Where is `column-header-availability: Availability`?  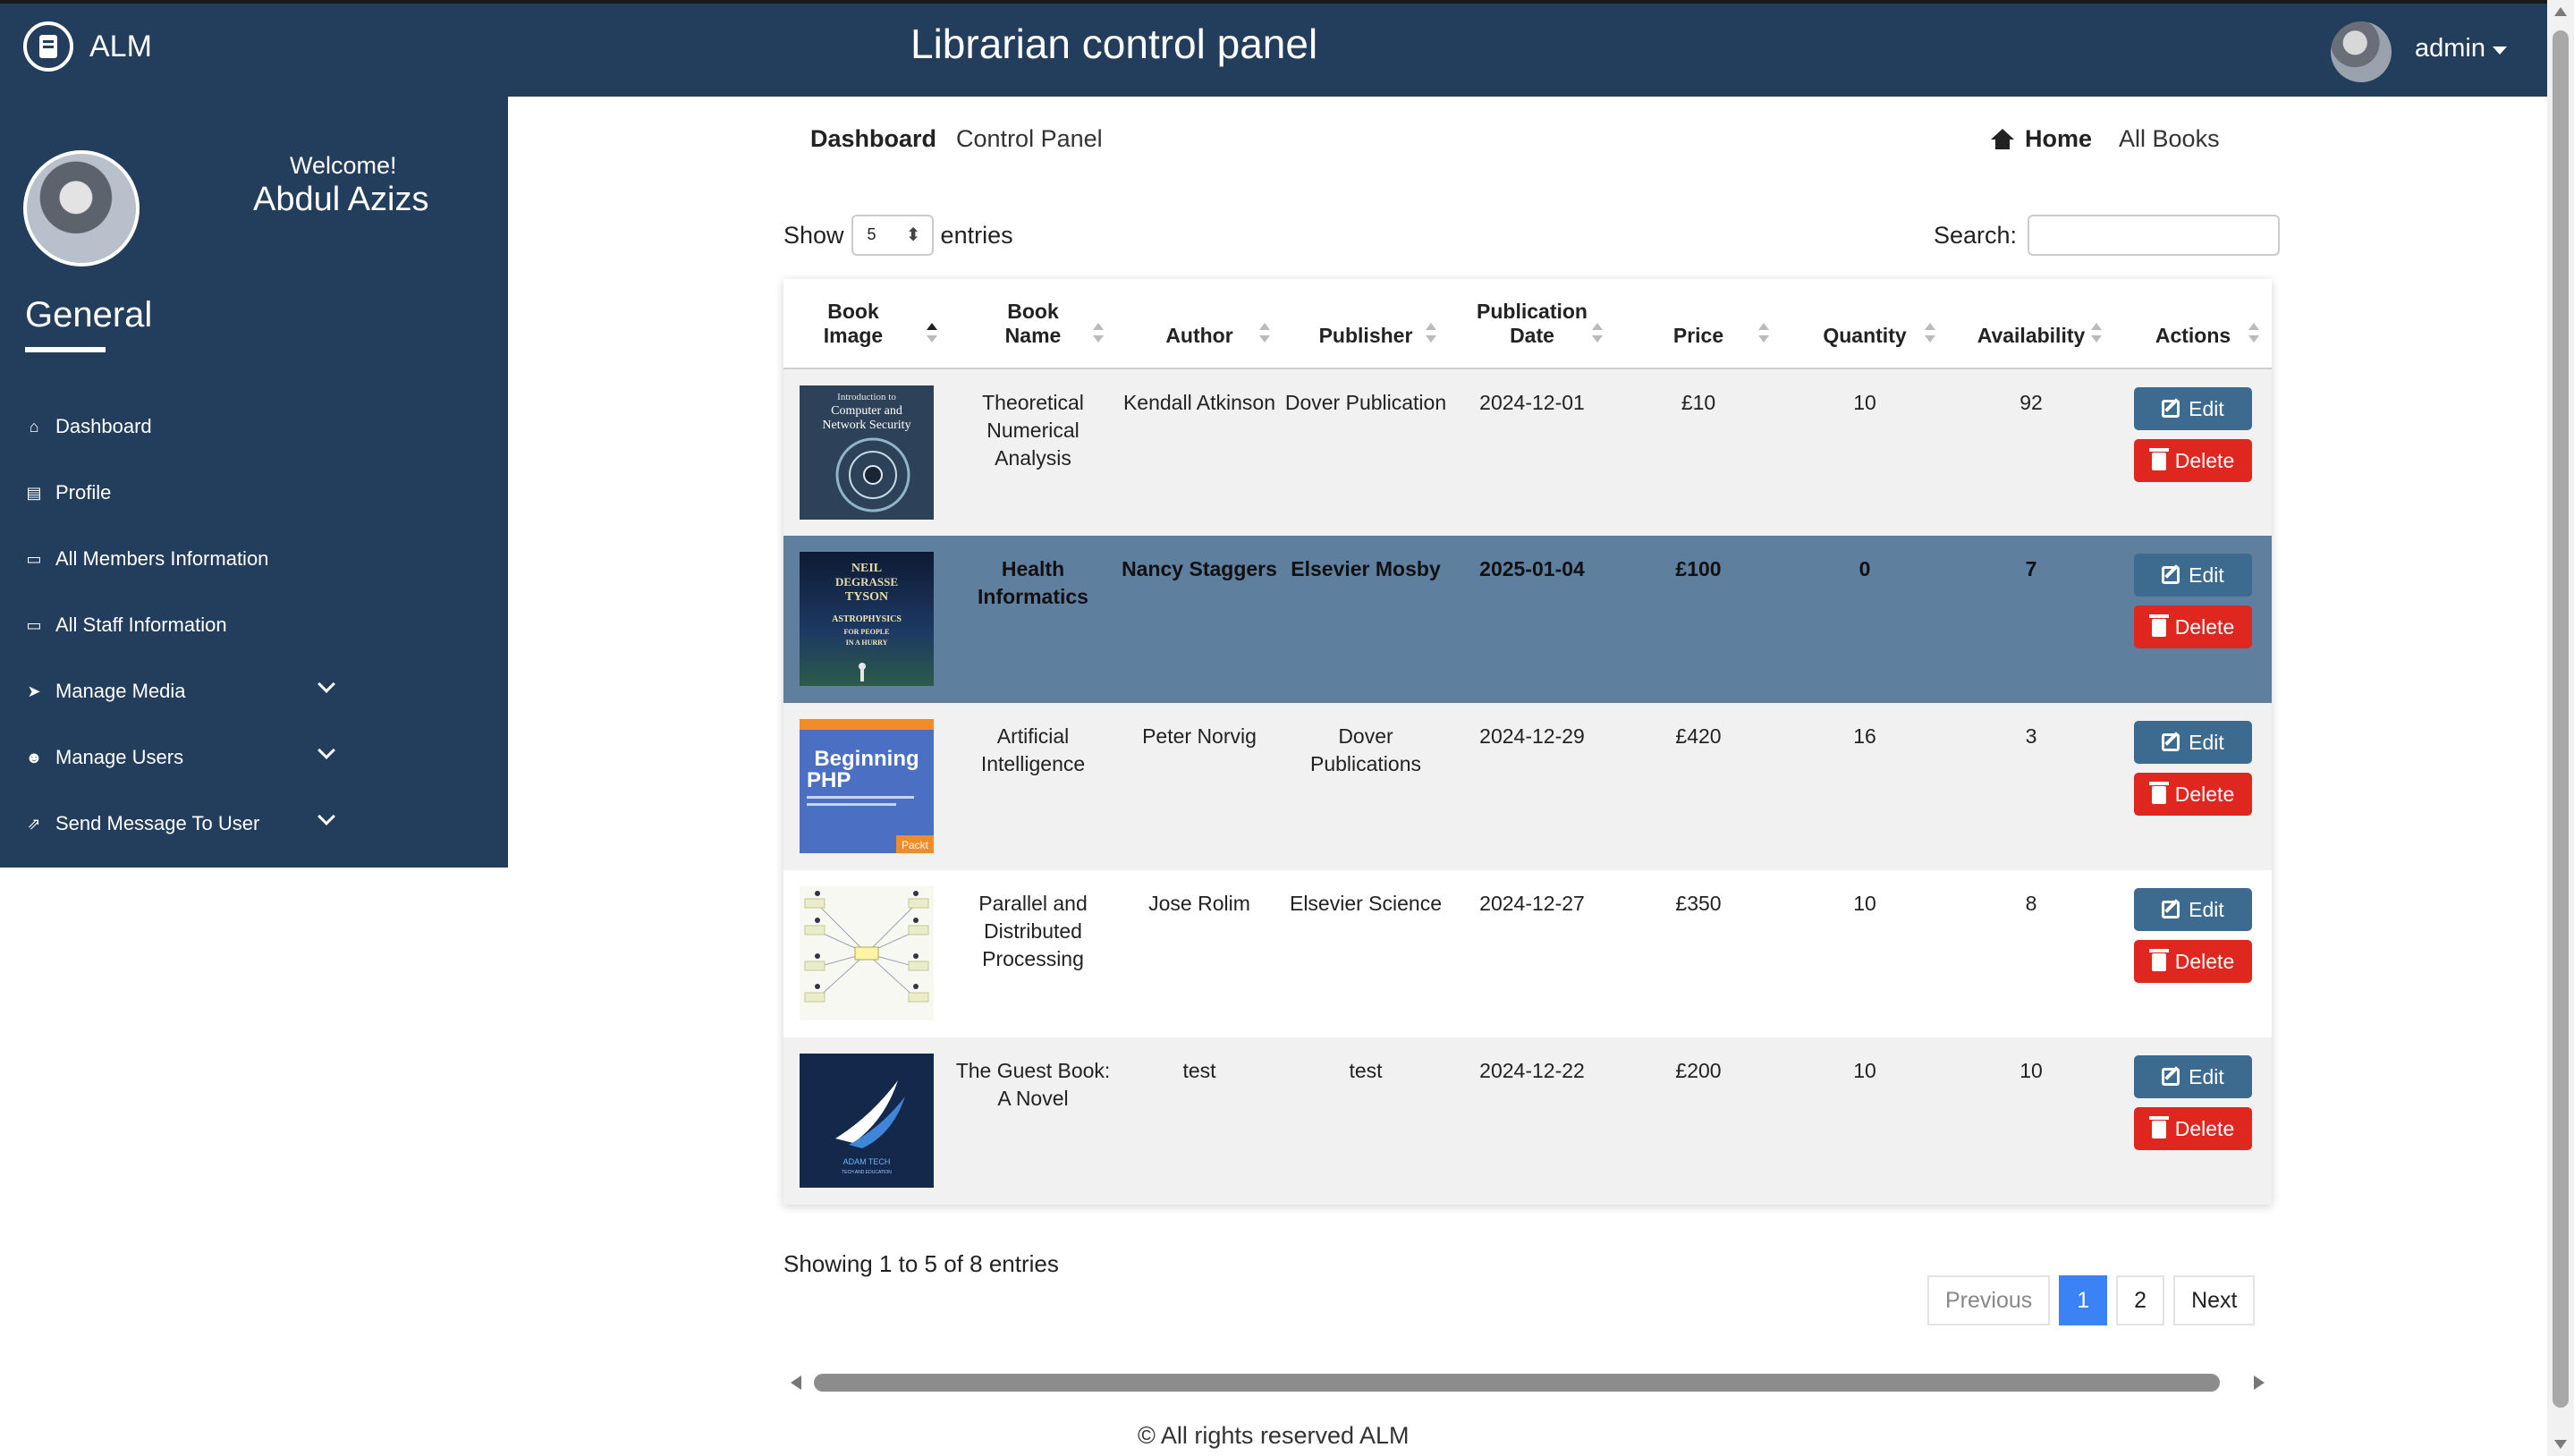 column-header-availability: Availability is located at coordinates (2031, 324).